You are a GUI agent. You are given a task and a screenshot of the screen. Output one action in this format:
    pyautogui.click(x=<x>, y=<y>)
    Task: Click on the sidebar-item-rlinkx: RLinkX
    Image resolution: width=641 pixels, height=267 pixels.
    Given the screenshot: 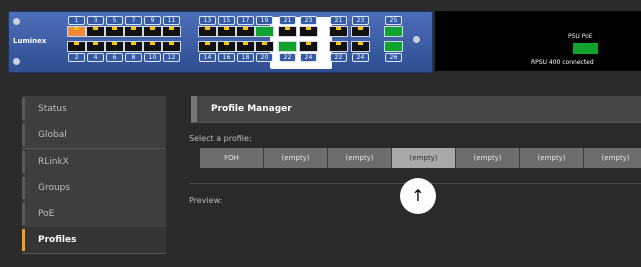 What is the action you would take?
    pyautogui.click(x=94, y=162)
    